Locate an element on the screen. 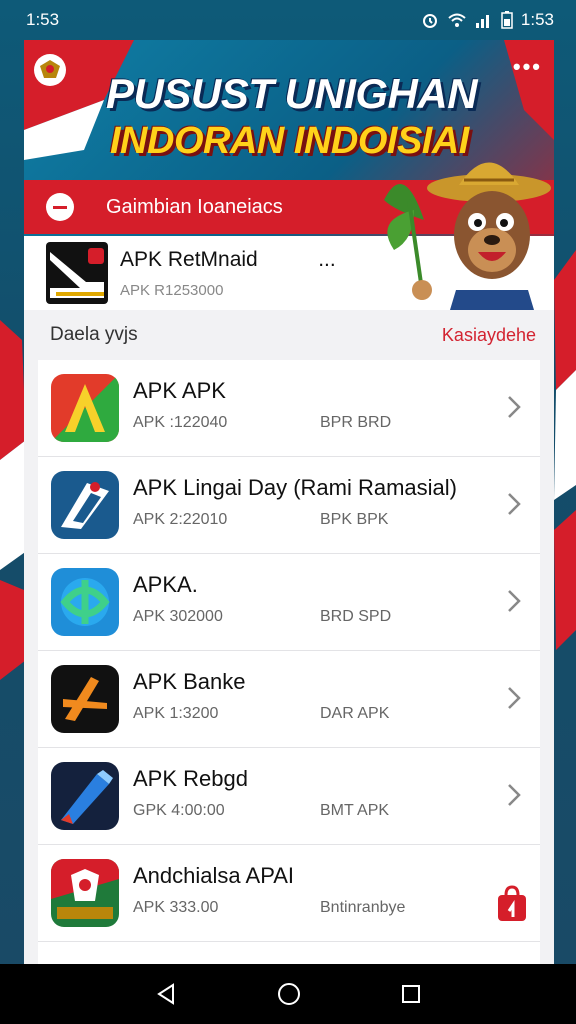 This screenshot has height=1024, width=576. blue-knot-icon is located at coordinates (85, 602).